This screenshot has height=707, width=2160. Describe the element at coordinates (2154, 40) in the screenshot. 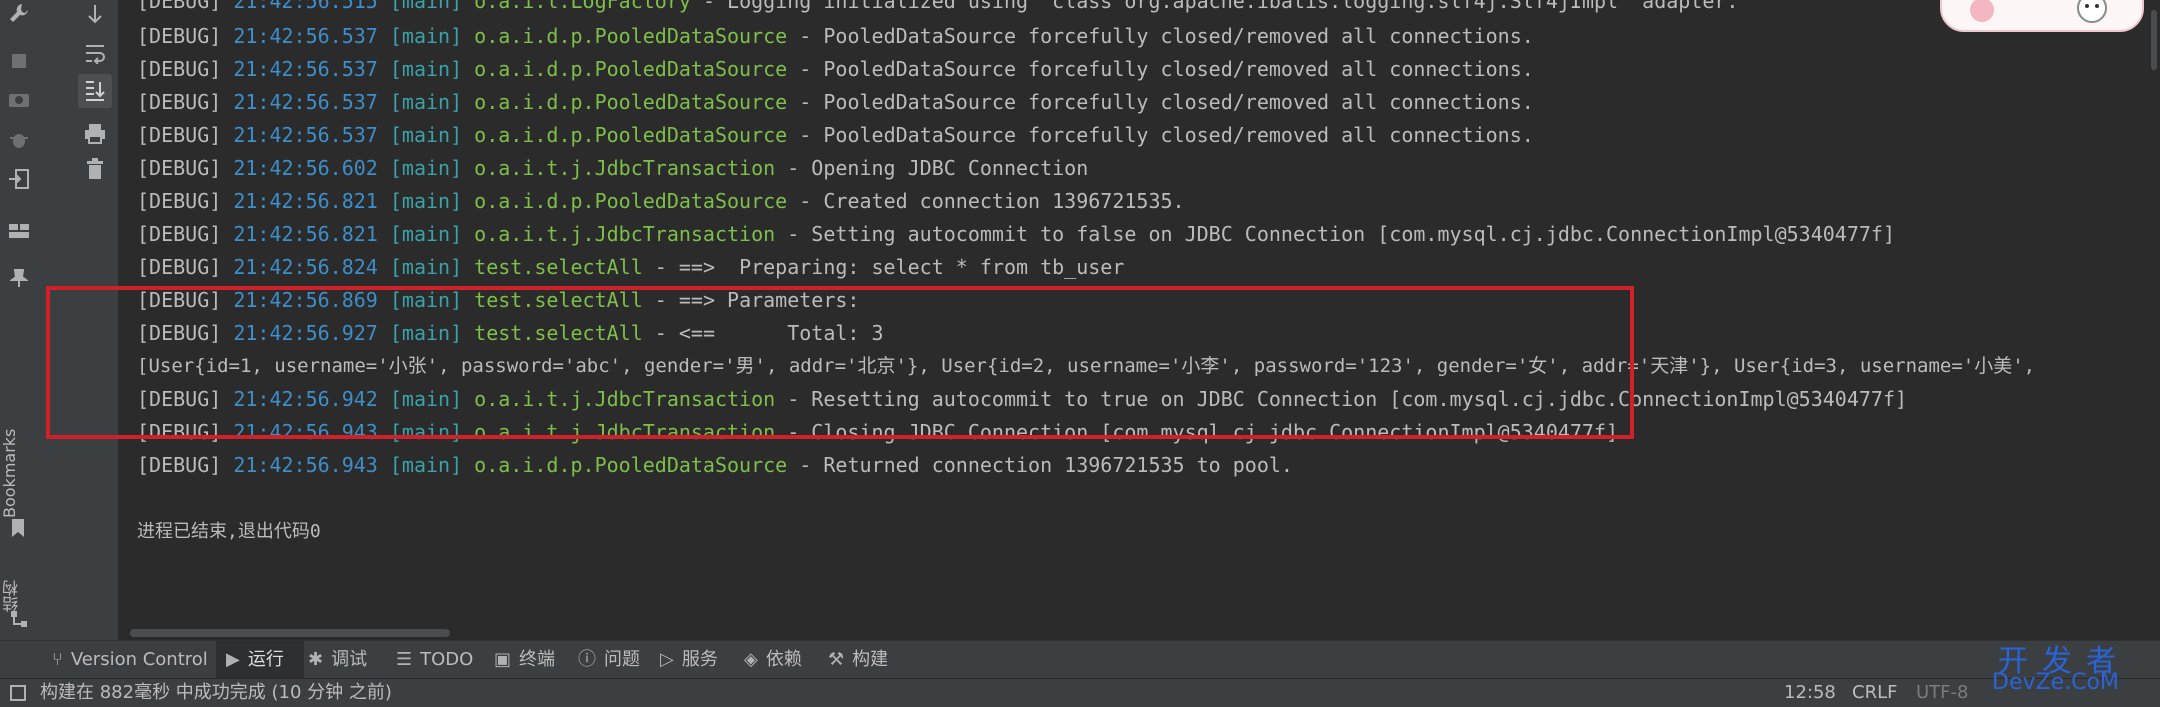

I see `vertical-scrollbar-thumb` at that location.